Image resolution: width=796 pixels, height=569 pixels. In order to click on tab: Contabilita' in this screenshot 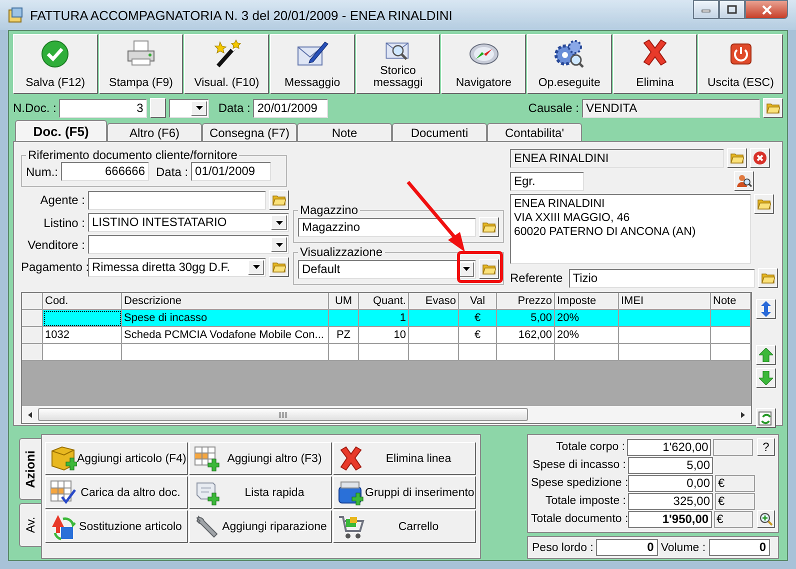, I will do `click(534, 132)`.